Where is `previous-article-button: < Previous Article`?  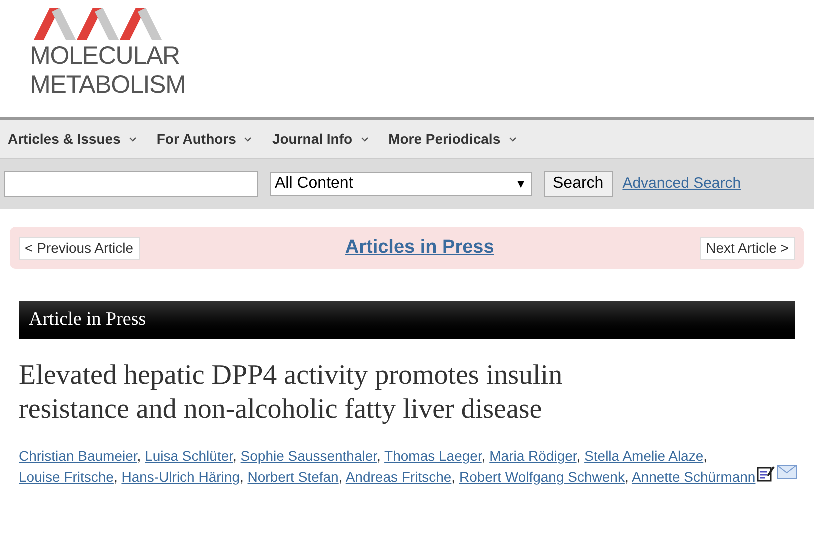 previous-article-button: < Previous Article is located at coordinates (79, 248).